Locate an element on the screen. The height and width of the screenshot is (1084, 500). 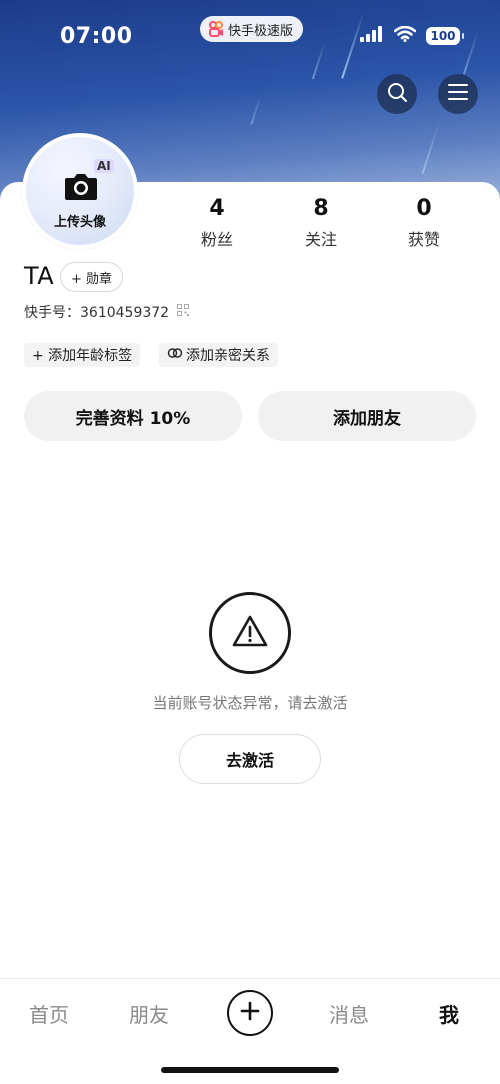
bottom-nav: 首页 朋友 消息 我 is located at coordinates (250, 1031).